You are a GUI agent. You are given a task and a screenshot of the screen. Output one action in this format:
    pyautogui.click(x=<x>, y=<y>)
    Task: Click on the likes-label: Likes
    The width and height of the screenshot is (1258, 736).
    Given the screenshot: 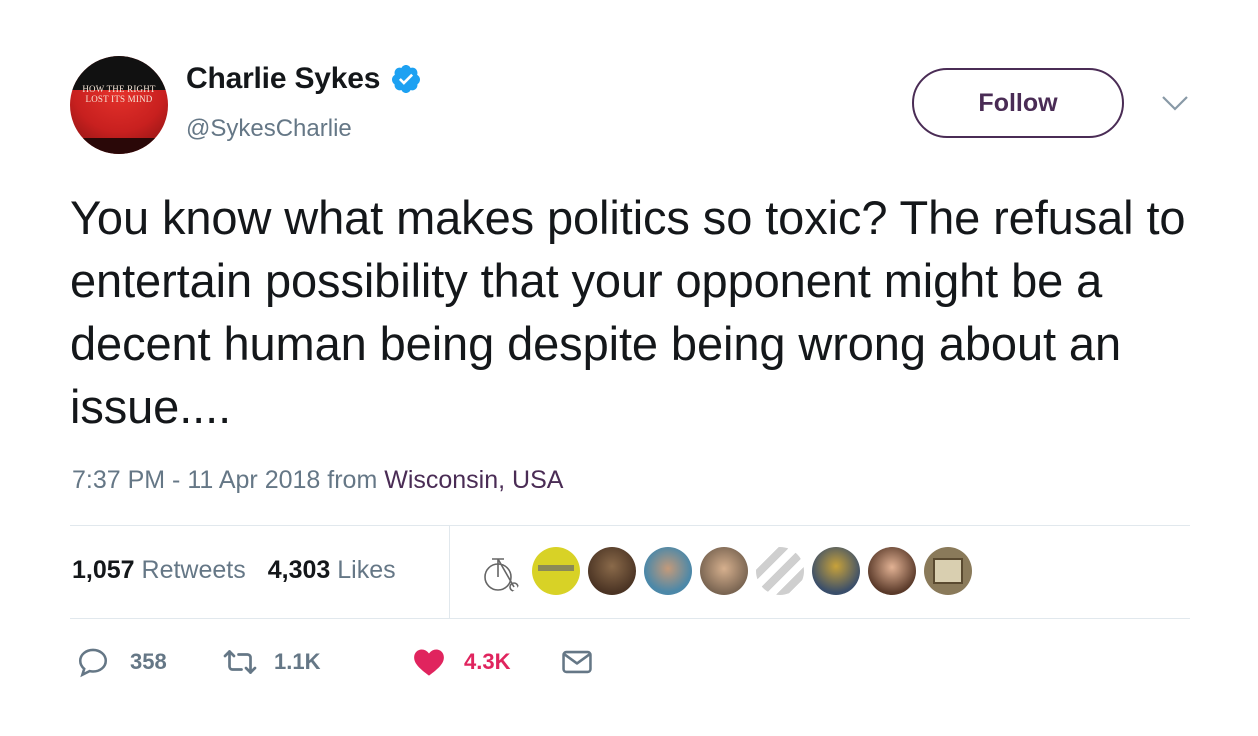 What is the action you would take?
    pyautogui.click(x=366, y=570)
    